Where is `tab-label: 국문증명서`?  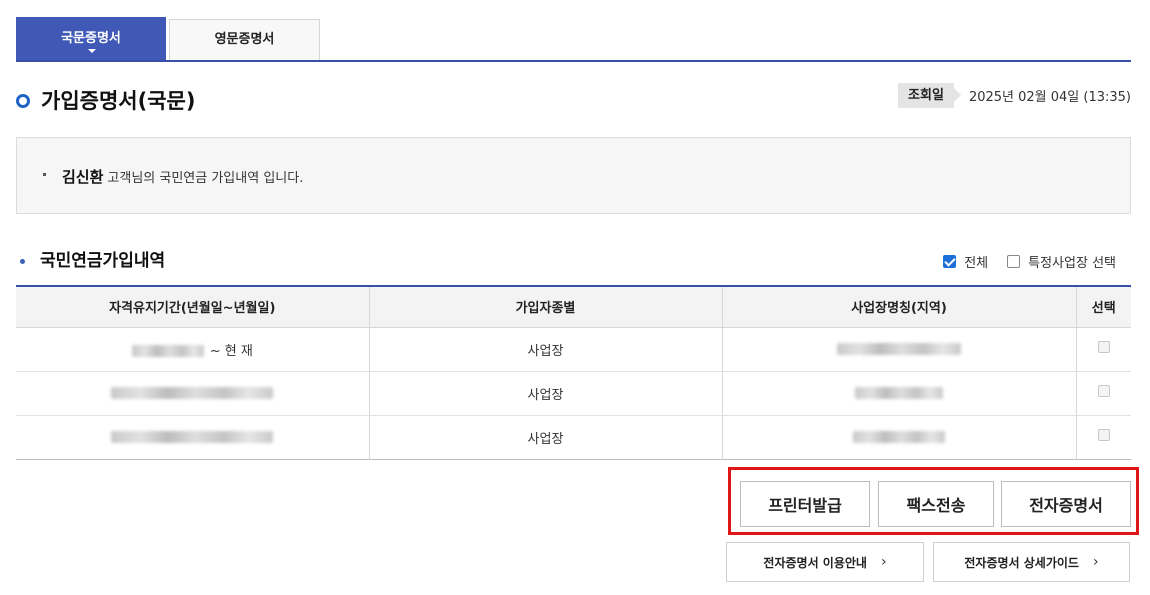
tab-label: 국문증명서 is located at coordinates (91, 38).